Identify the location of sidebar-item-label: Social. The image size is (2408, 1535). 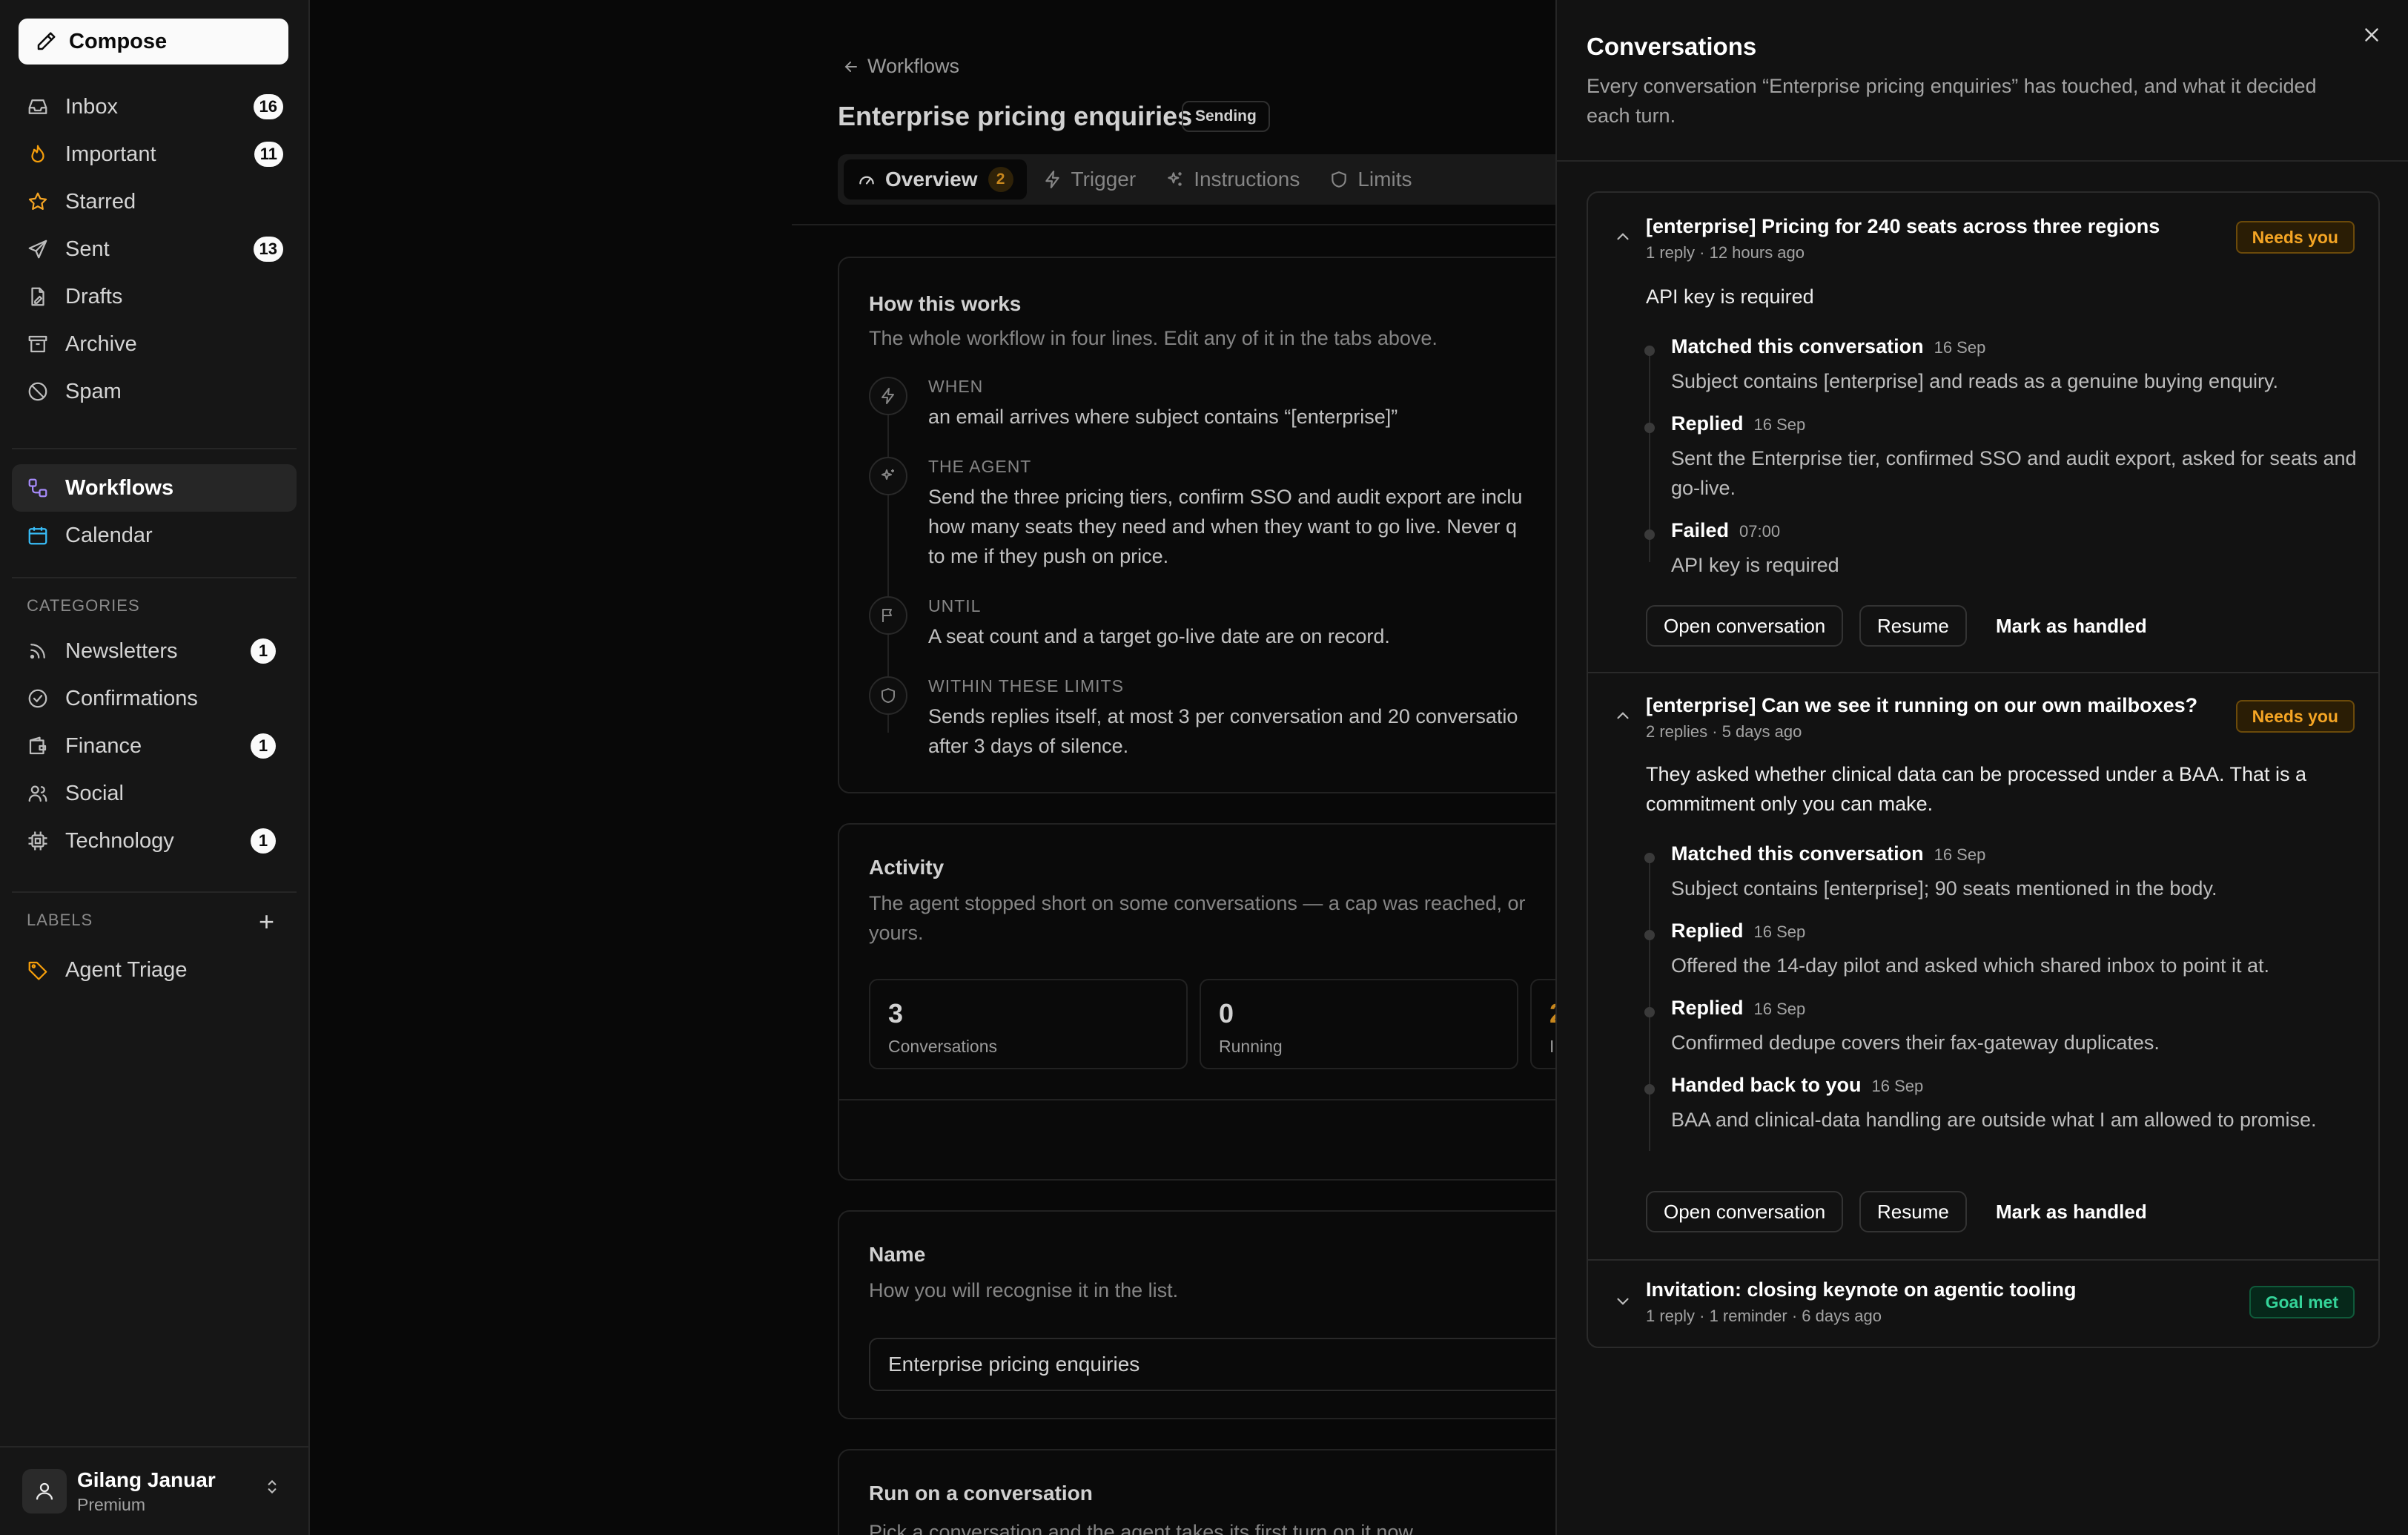
(94, 793).